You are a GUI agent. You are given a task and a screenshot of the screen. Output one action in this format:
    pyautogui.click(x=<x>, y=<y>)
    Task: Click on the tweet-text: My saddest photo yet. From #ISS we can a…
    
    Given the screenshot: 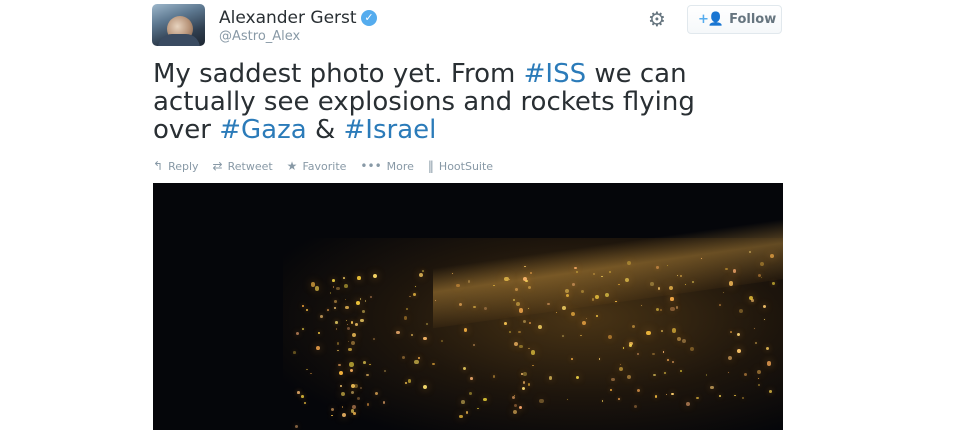 What is the action you would take?
    pyautogui.click(x=473, y=102)
    